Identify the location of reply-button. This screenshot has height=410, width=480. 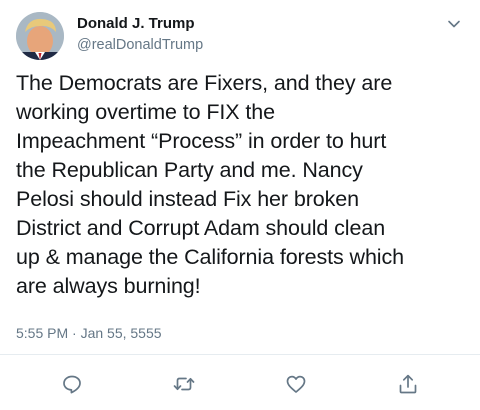
(72, 384).